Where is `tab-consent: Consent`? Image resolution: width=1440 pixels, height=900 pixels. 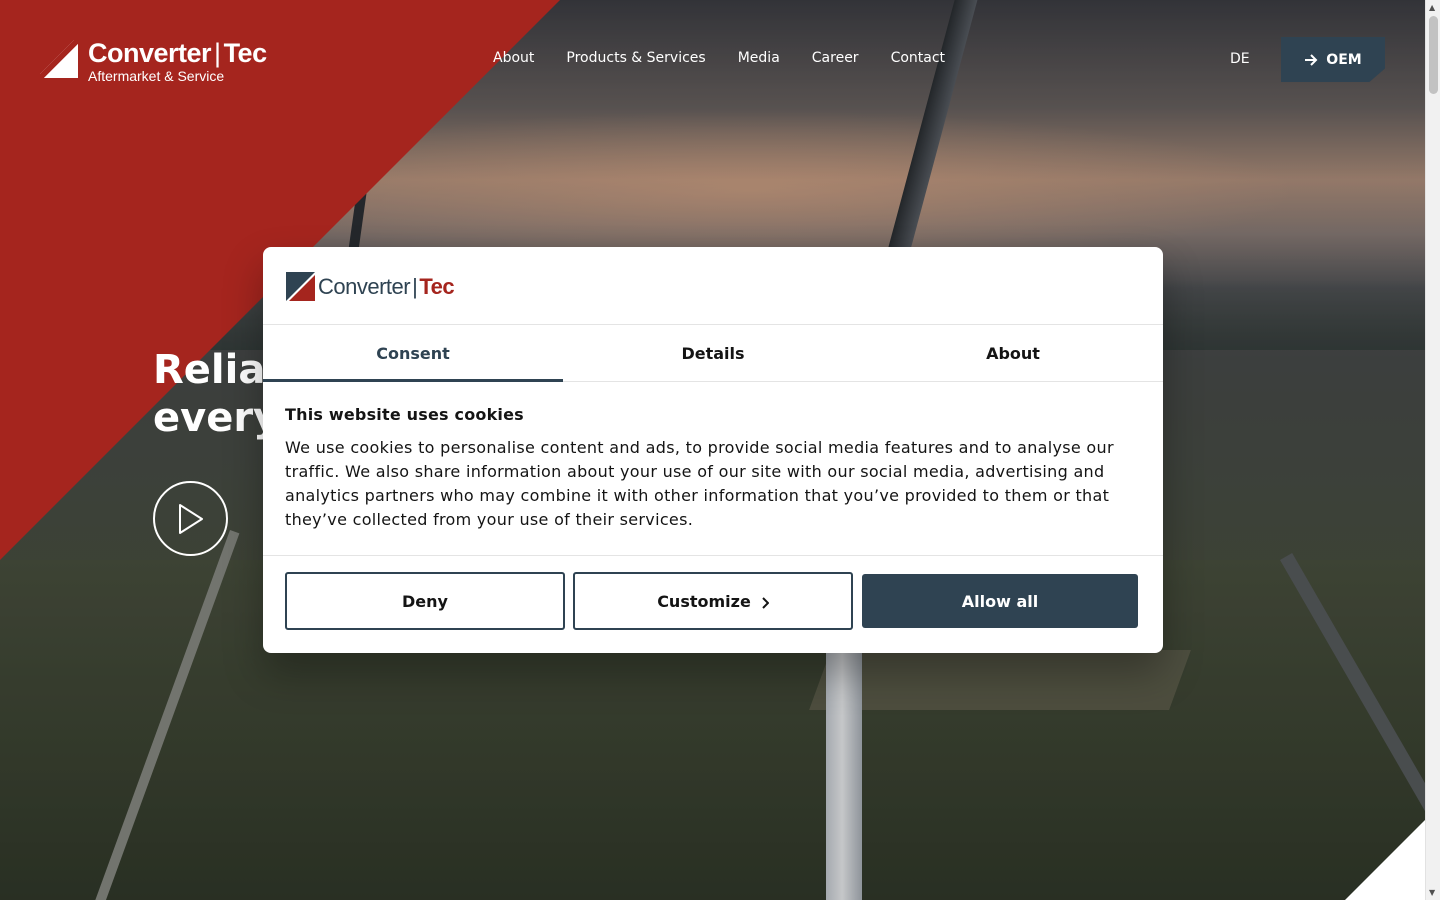
tab-consent: Consent is located at coordinates (413, 353).